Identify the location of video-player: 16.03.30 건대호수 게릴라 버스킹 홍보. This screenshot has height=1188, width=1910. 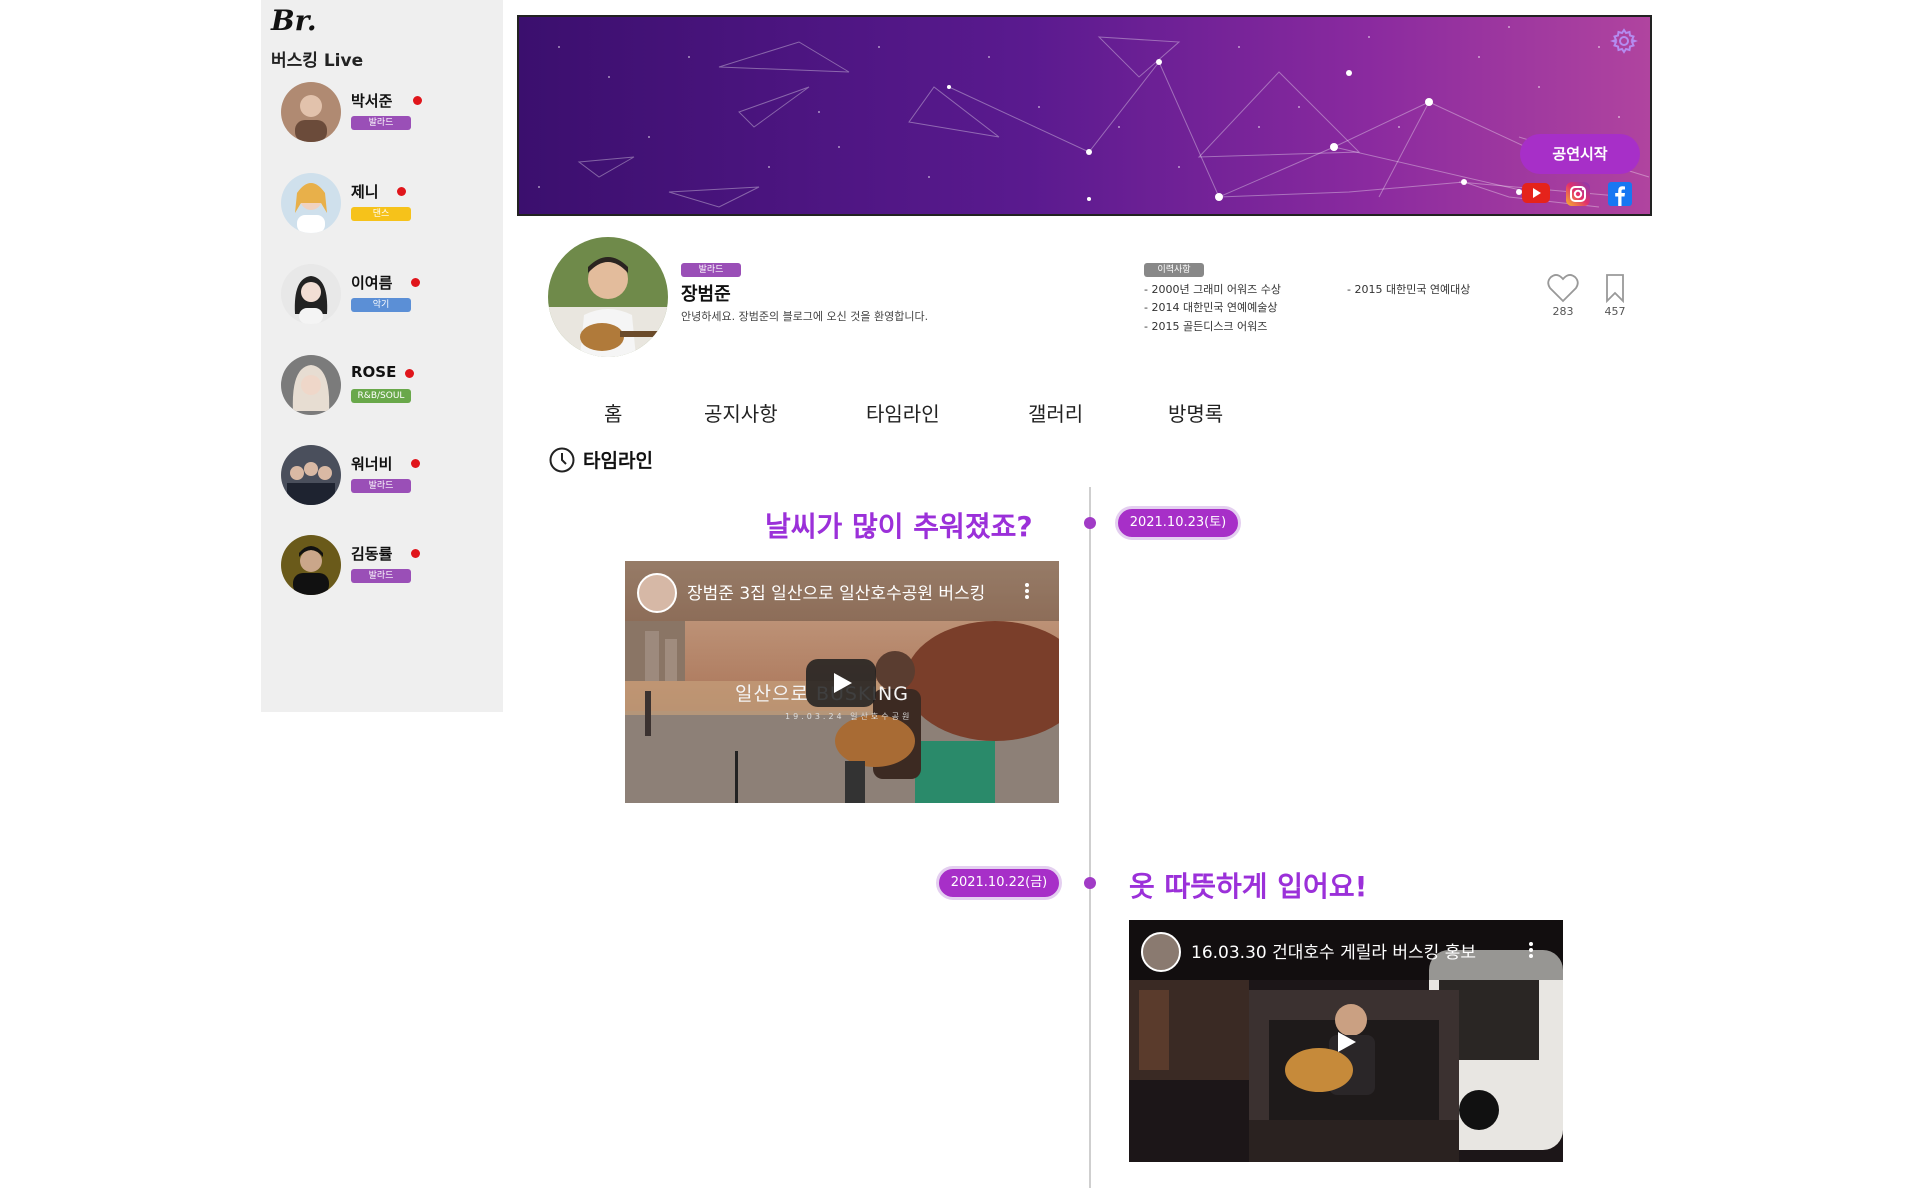
(1346, 1041).